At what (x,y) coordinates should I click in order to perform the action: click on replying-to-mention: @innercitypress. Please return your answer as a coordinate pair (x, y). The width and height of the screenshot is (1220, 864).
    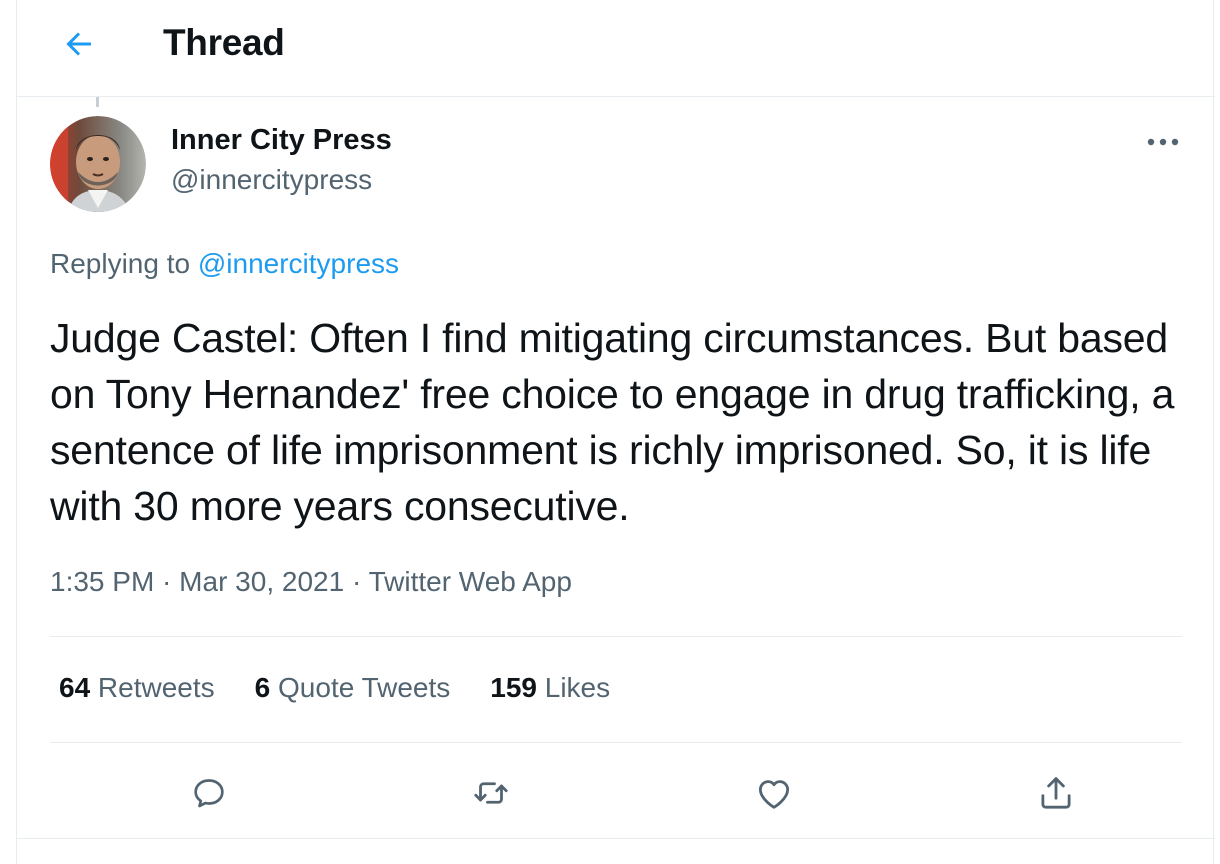
    Looking at the image, I should click on (298, 263).